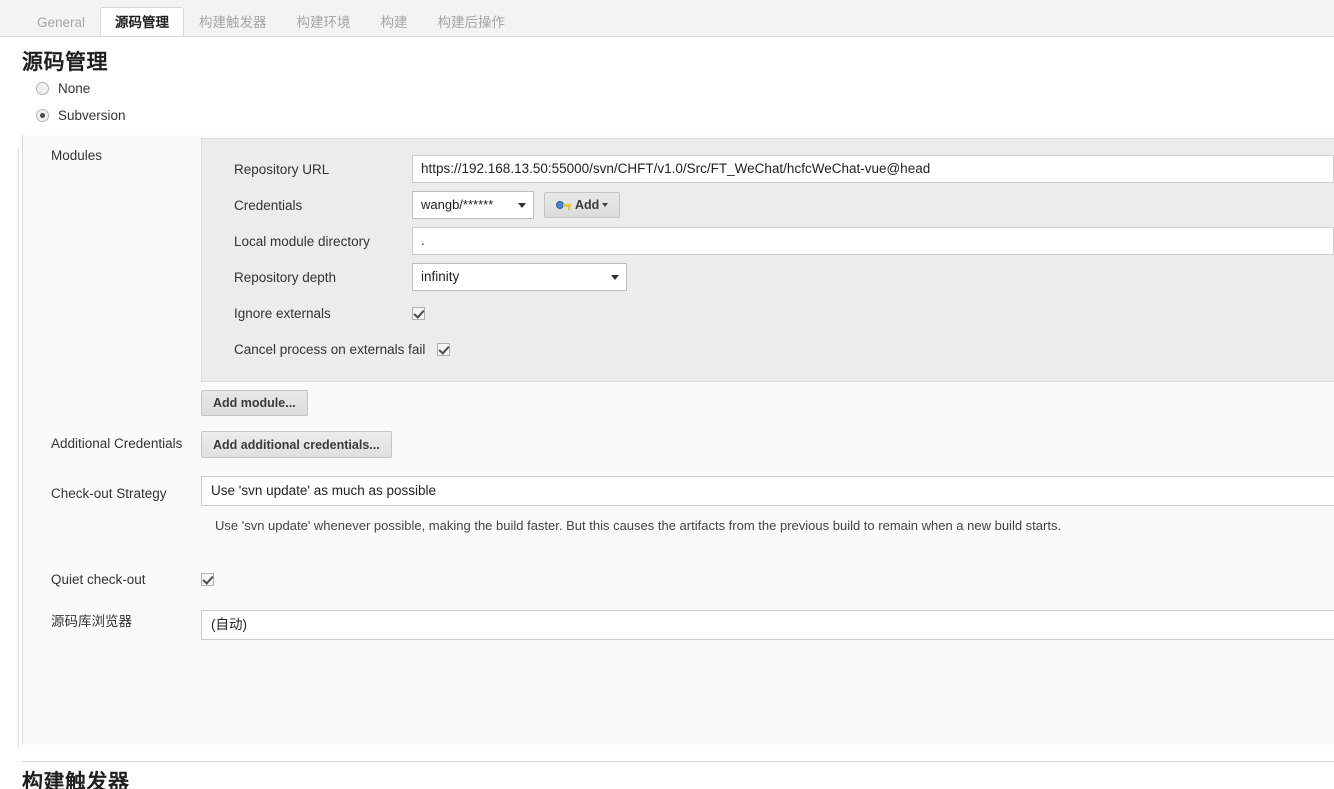 The image size is (1334, 789). Describe the element at coordinates (65, 62) in the screenshot. I see `page-title: 源码管理` at that location.